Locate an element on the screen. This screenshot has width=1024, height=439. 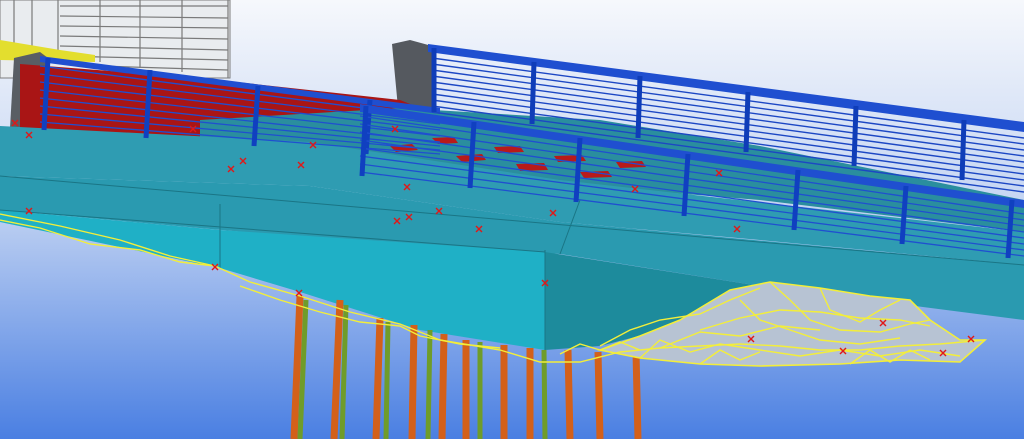
right-abutment is located at coordinates (412, 74).